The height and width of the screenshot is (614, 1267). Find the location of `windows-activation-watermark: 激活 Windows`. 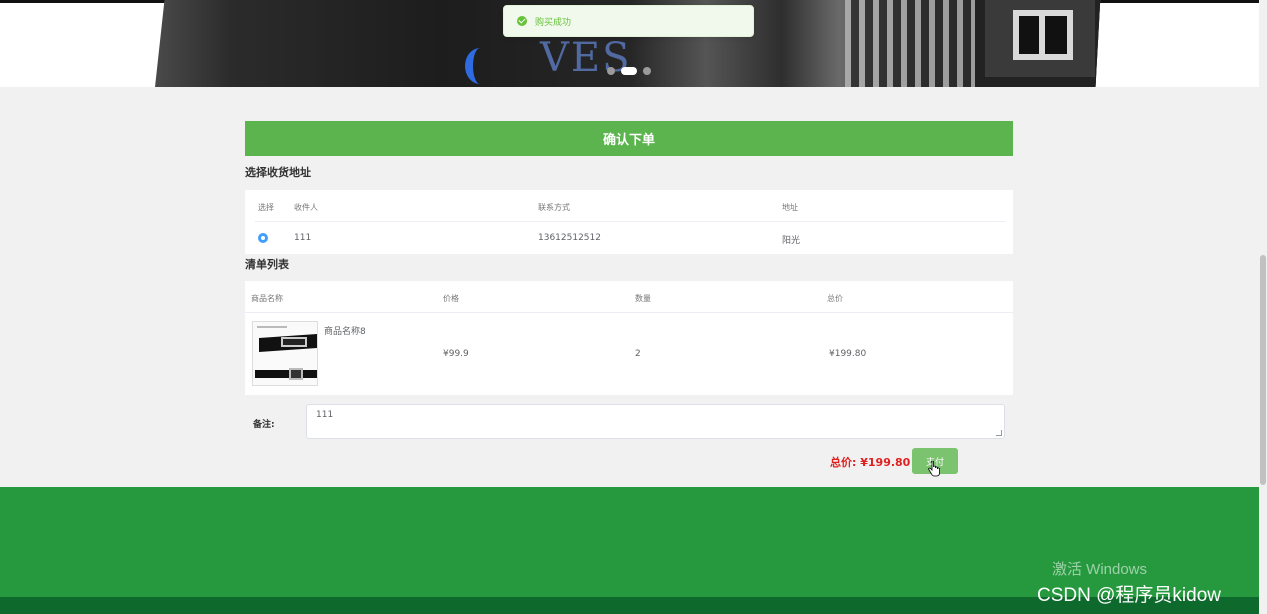

windows-activation-watermark: 激活 Windows is located at coordinates (1100, 569).